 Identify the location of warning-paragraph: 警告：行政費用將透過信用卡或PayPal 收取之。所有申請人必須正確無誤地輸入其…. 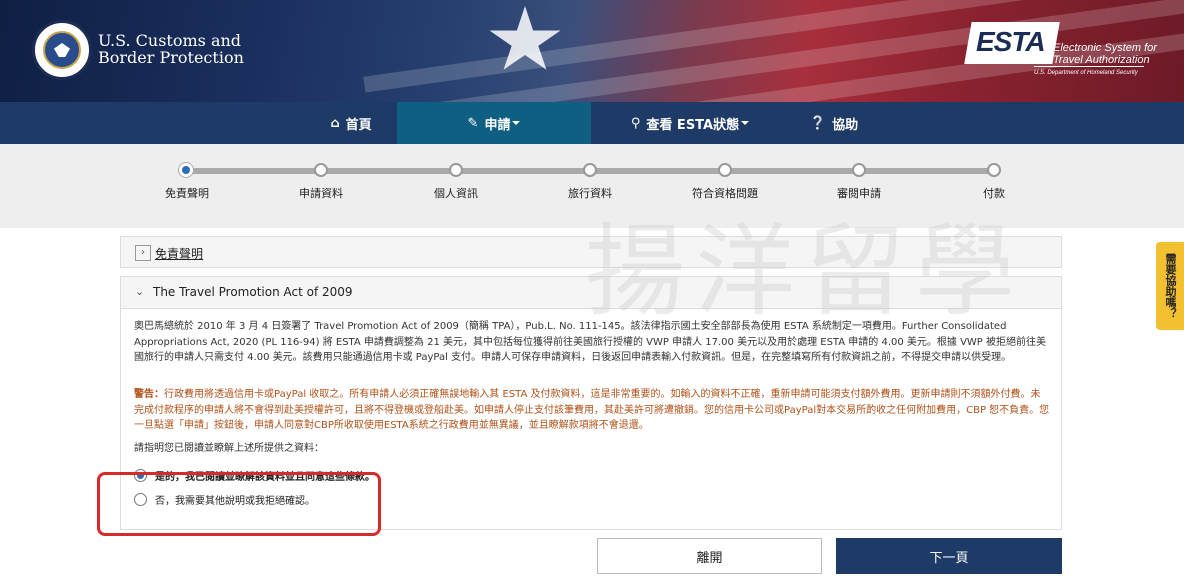
(592, 410).